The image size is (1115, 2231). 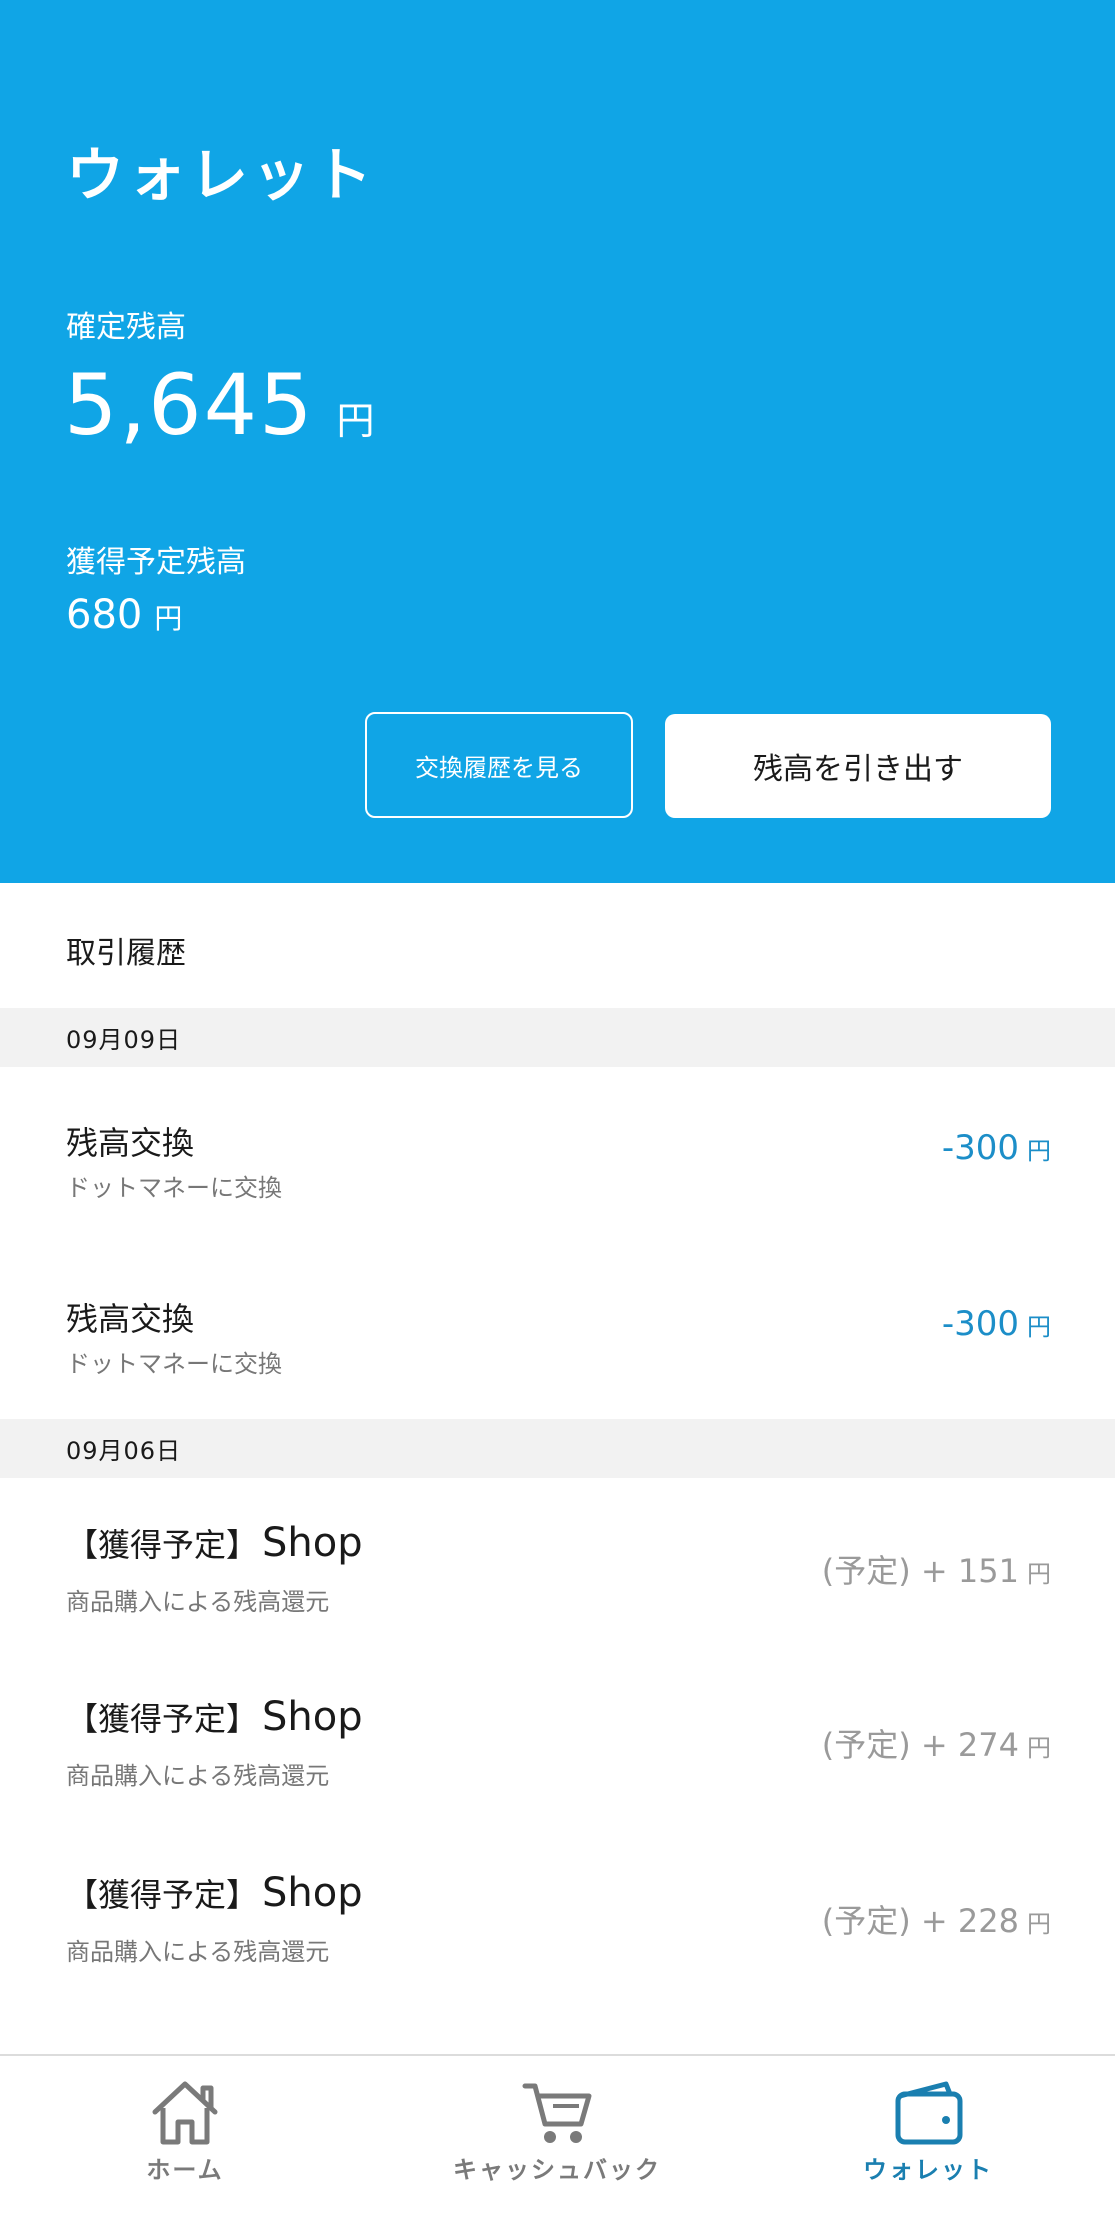 What do you see at coordinates (185, 2113) in the screenshot?
I see `home-icon` at bounding box center [185, 2113].